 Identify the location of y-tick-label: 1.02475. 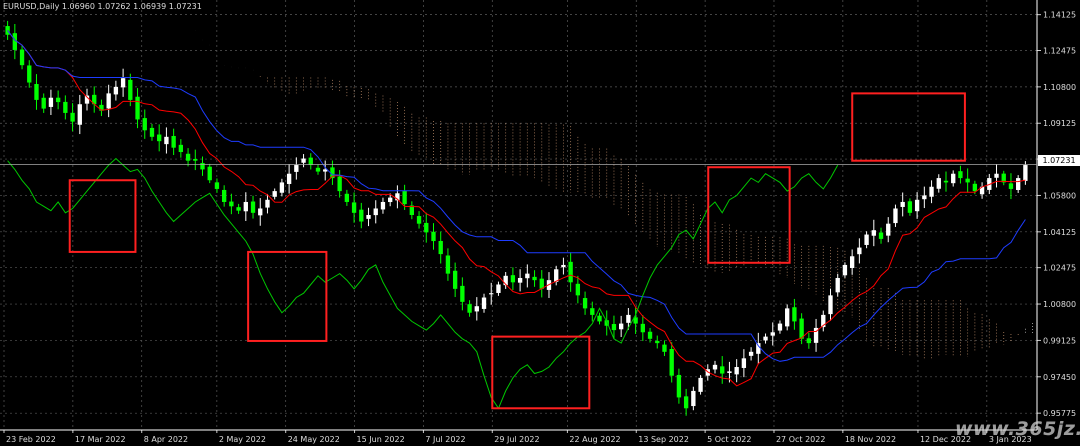
(1059, 268).